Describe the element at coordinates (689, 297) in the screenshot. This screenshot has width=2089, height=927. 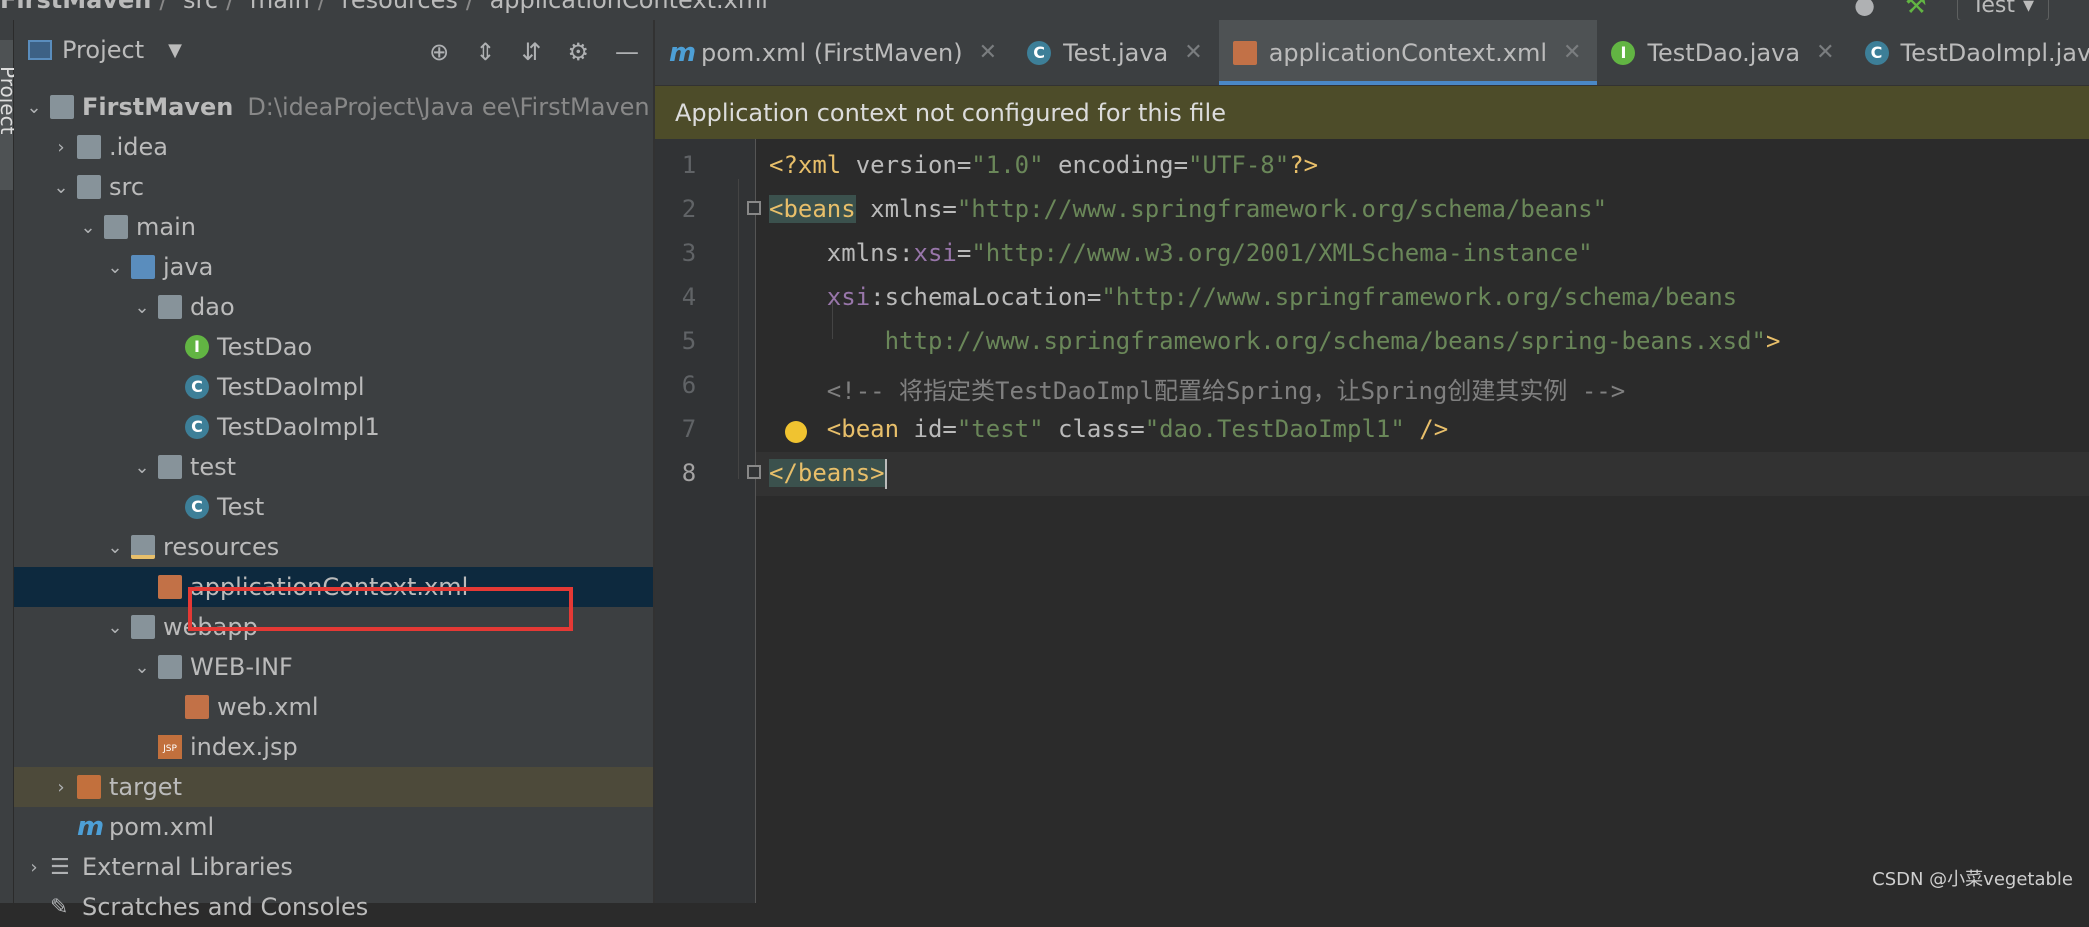
I see `line-number: 4` at that location.